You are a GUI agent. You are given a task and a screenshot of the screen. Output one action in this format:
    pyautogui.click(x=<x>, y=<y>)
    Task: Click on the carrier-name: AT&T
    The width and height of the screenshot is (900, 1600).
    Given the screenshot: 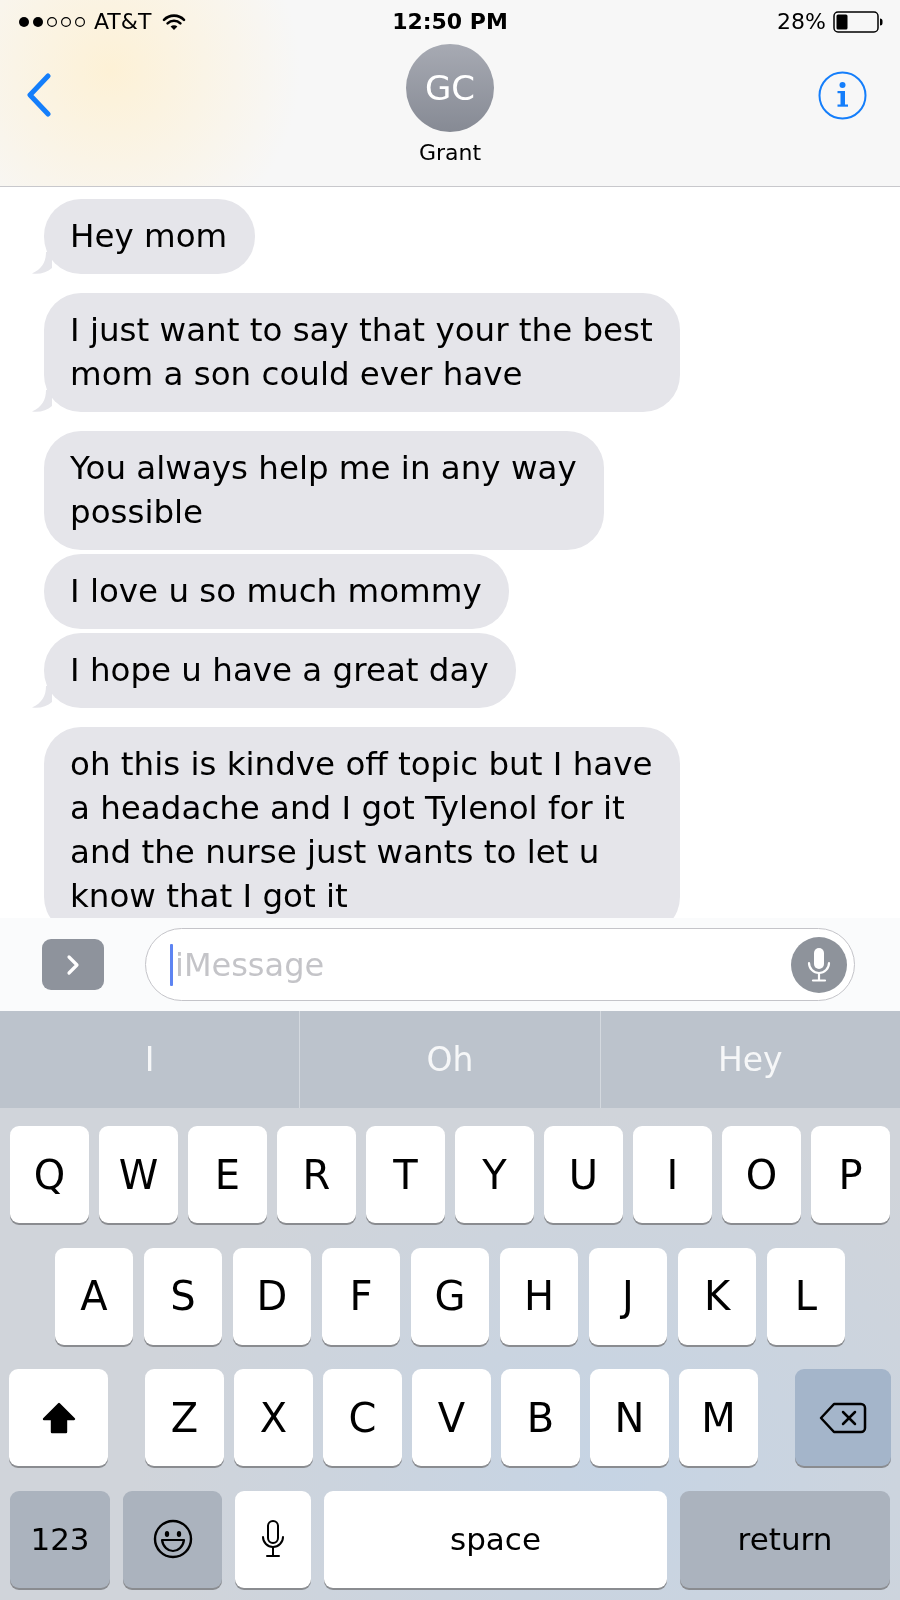 What is the action you would take?
    pyautogui.click(x=123, y=22)
    